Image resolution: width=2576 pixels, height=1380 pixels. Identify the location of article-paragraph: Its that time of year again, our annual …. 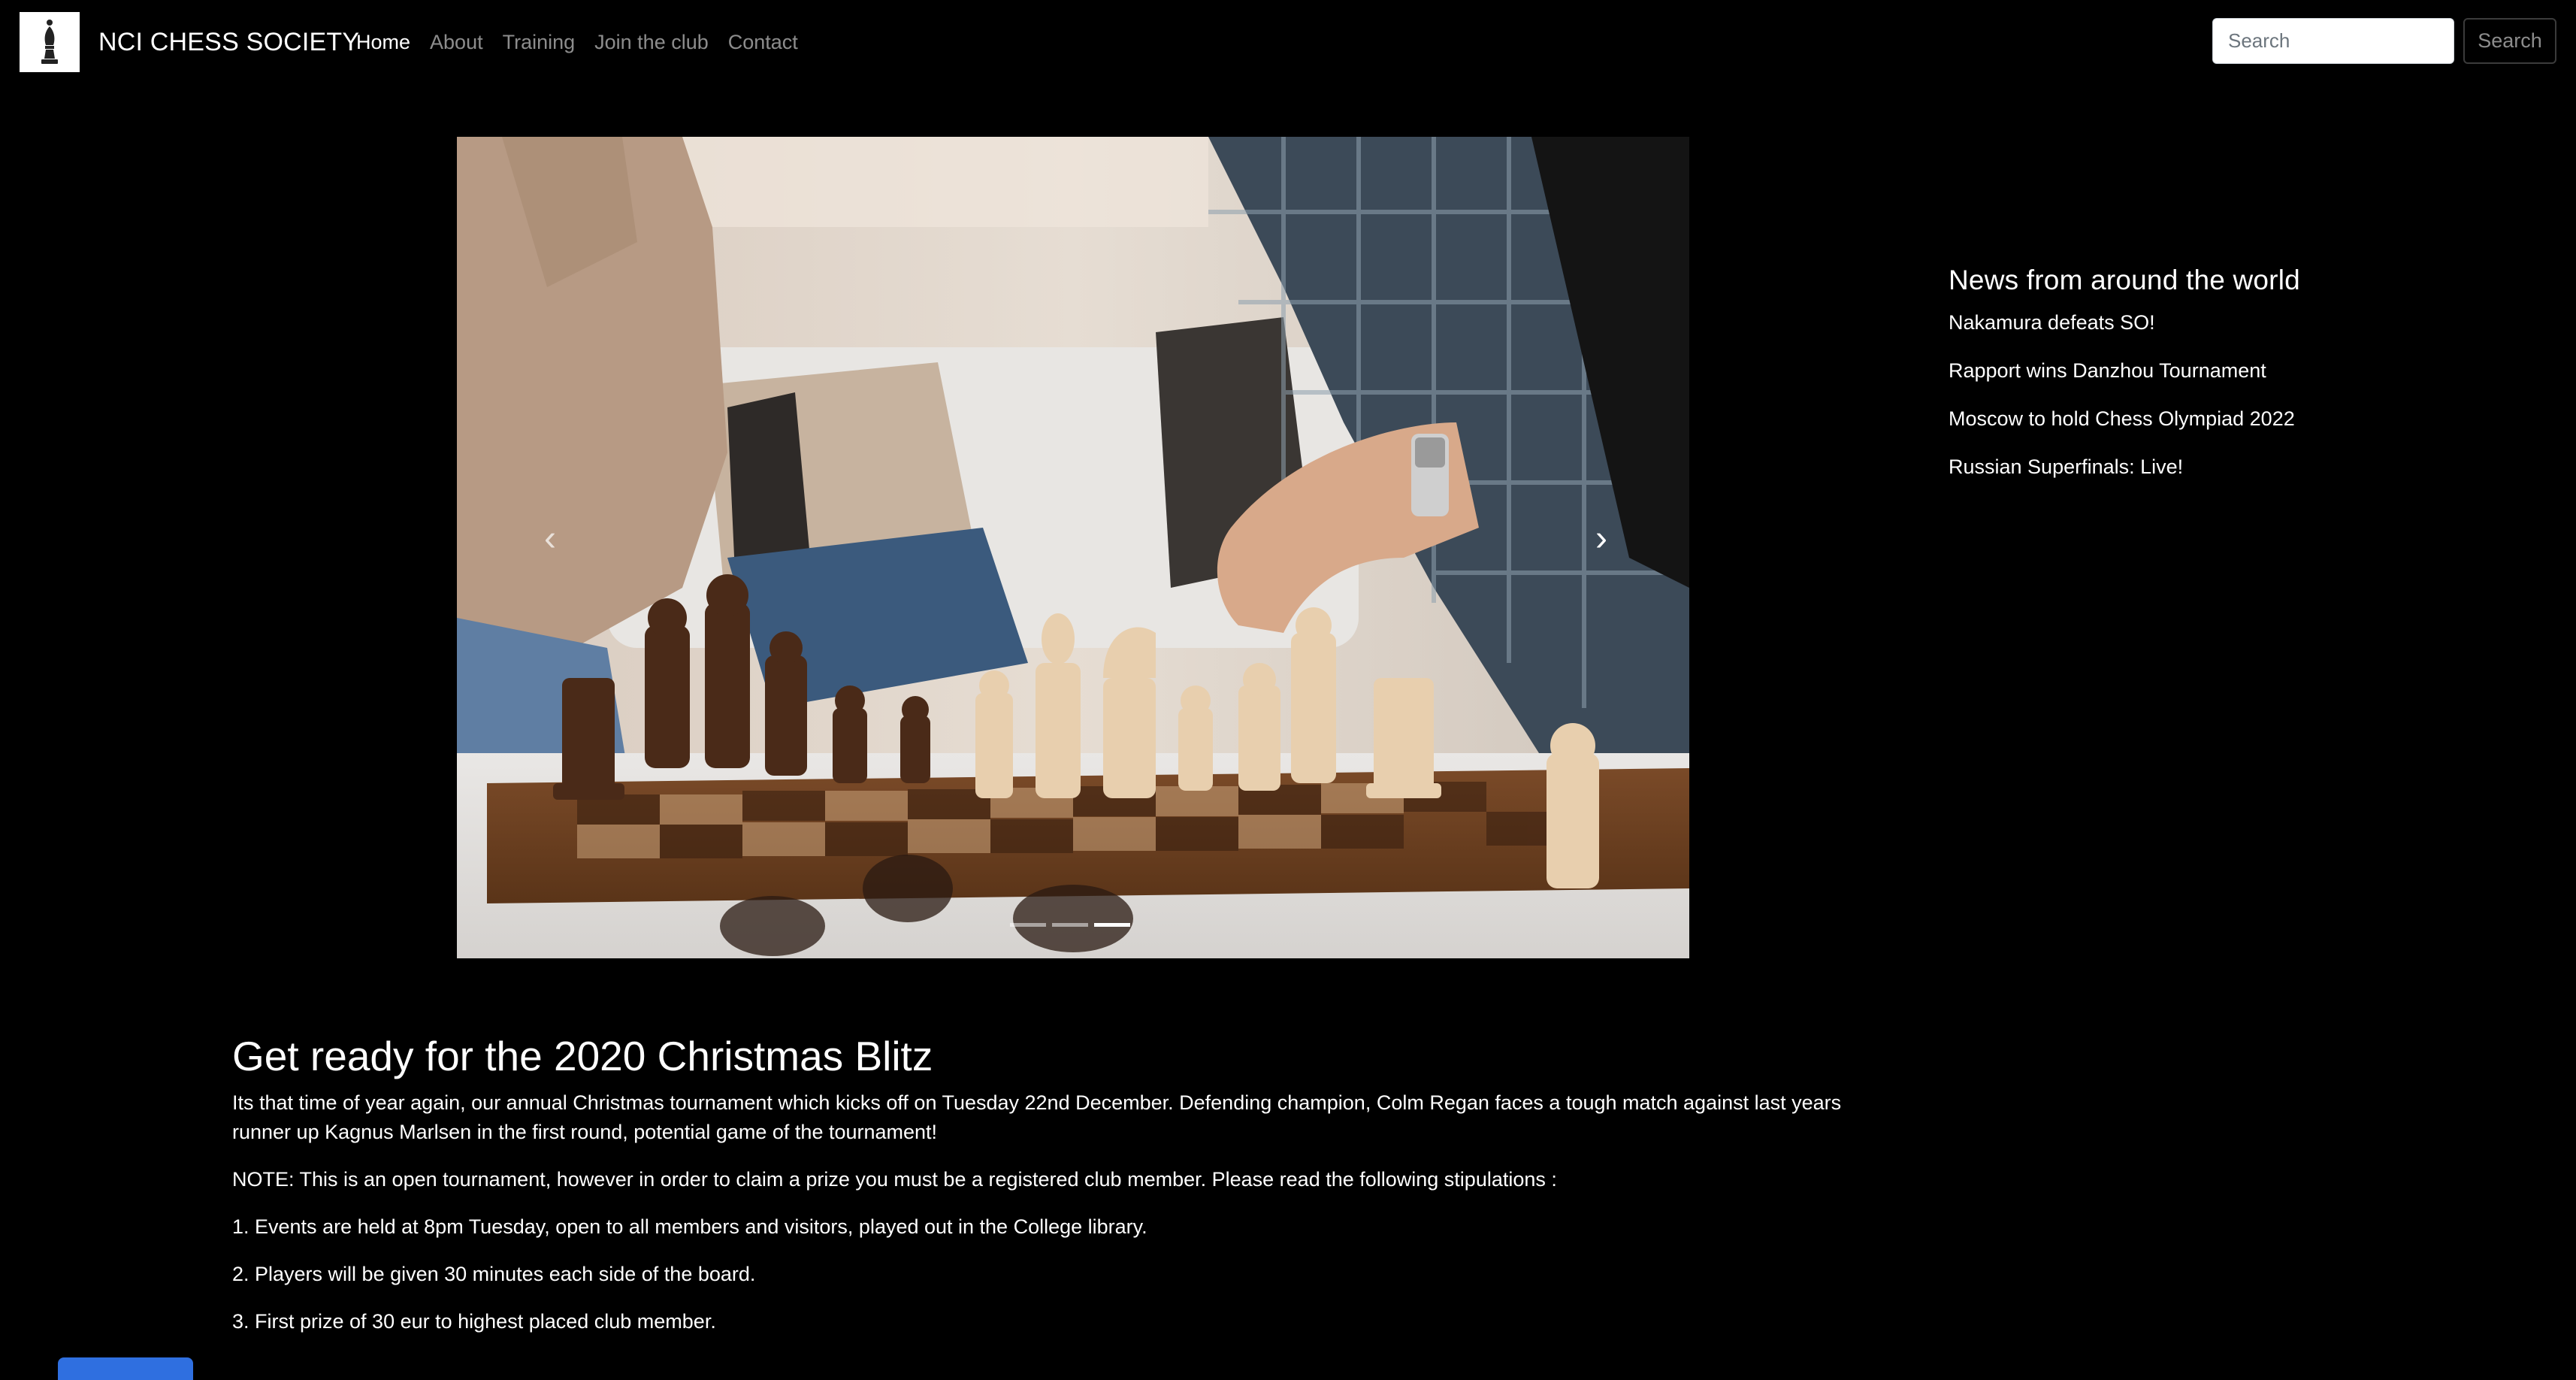
(1037, 1117).